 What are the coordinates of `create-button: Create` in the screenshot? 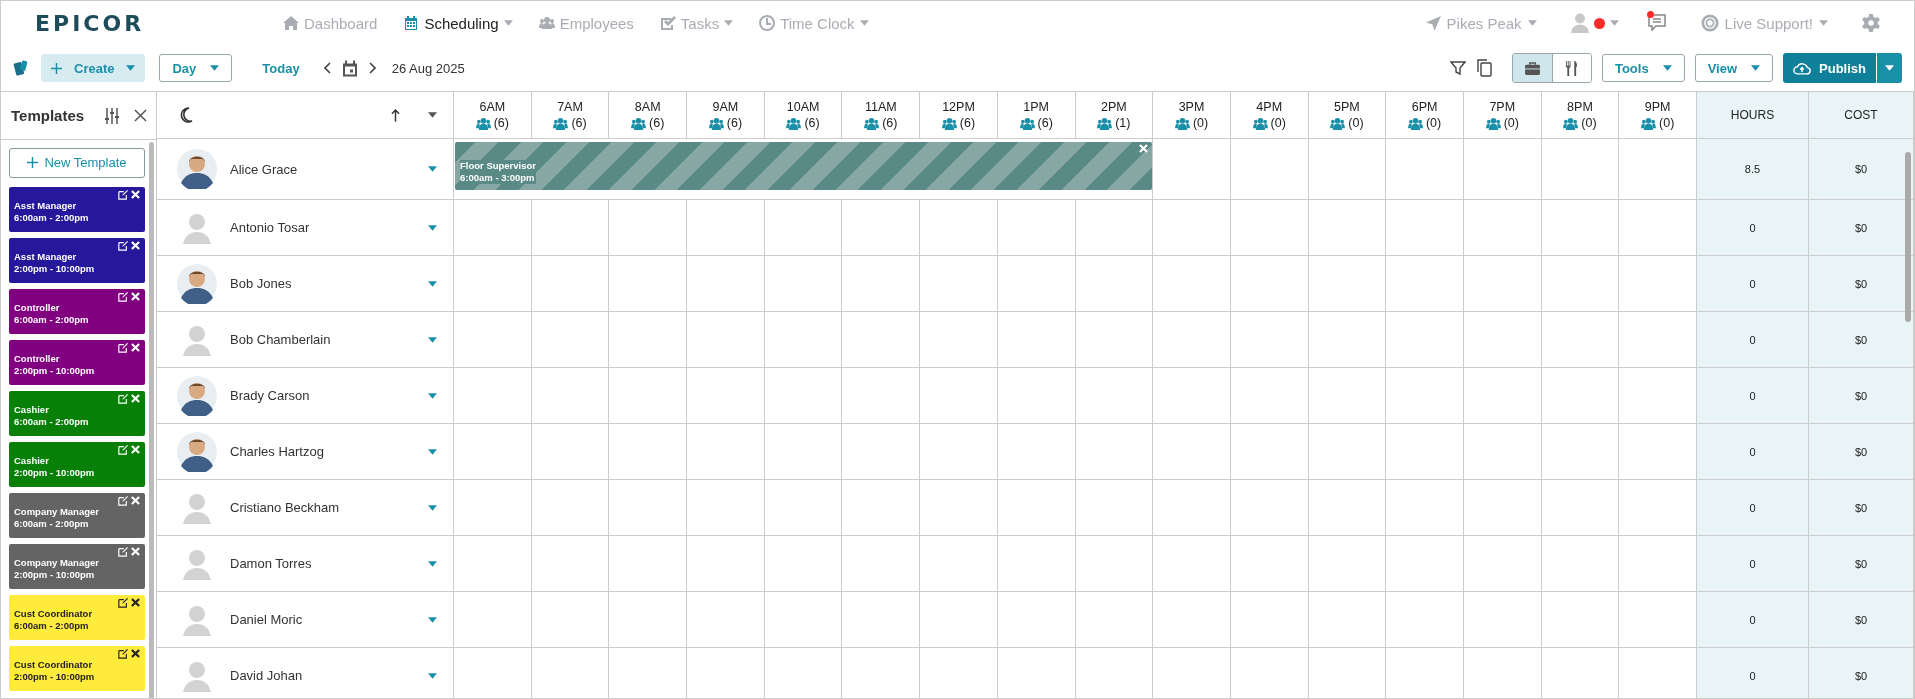 It's located at (93, 68).